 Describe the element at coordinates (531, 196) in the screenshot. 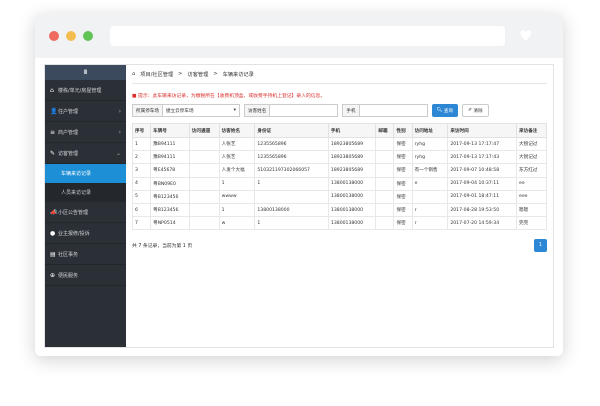

I see `table-cell: eee` at that location.